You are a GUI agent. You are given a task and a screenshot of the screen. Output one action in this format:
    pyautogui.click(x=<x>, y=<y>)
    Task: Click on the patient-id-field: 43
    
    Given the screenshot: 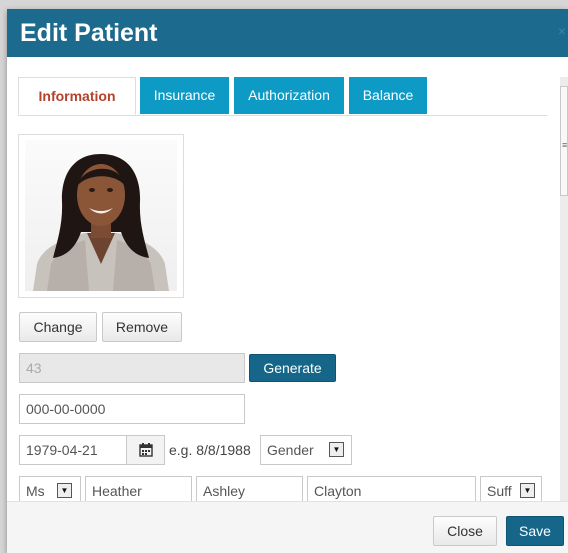 What is the action you would take?
    pyautogui.click(x=132, y=368)
    